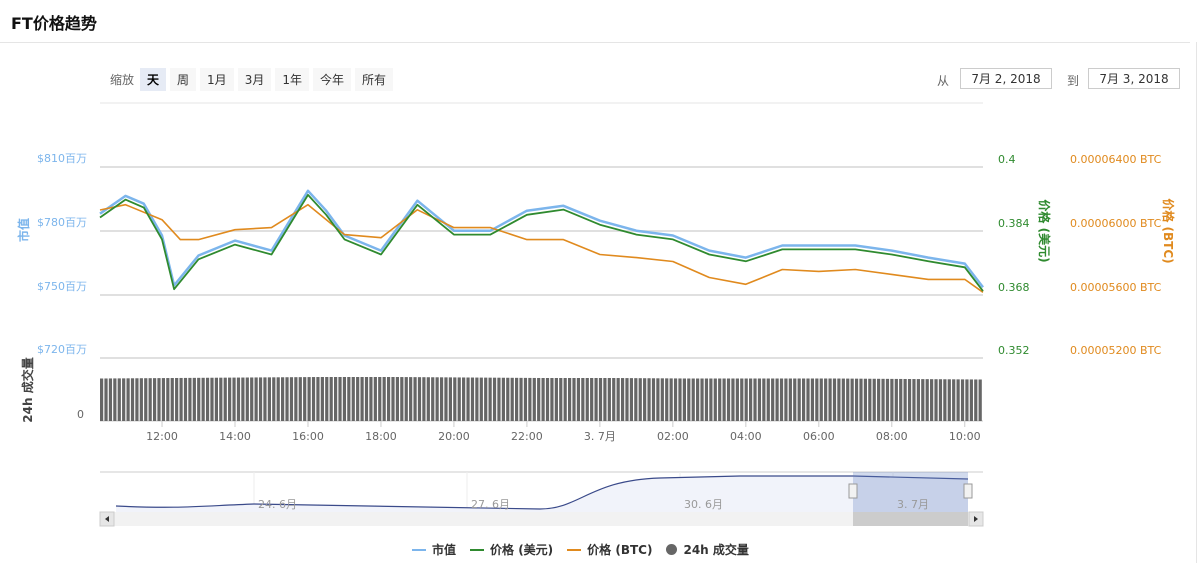 The height and width of the screenshot is (563, 1199). Describe the element at coordinates (600, 436) in the screenshot. I see `x-tick-label: 3. 7月` at that location.